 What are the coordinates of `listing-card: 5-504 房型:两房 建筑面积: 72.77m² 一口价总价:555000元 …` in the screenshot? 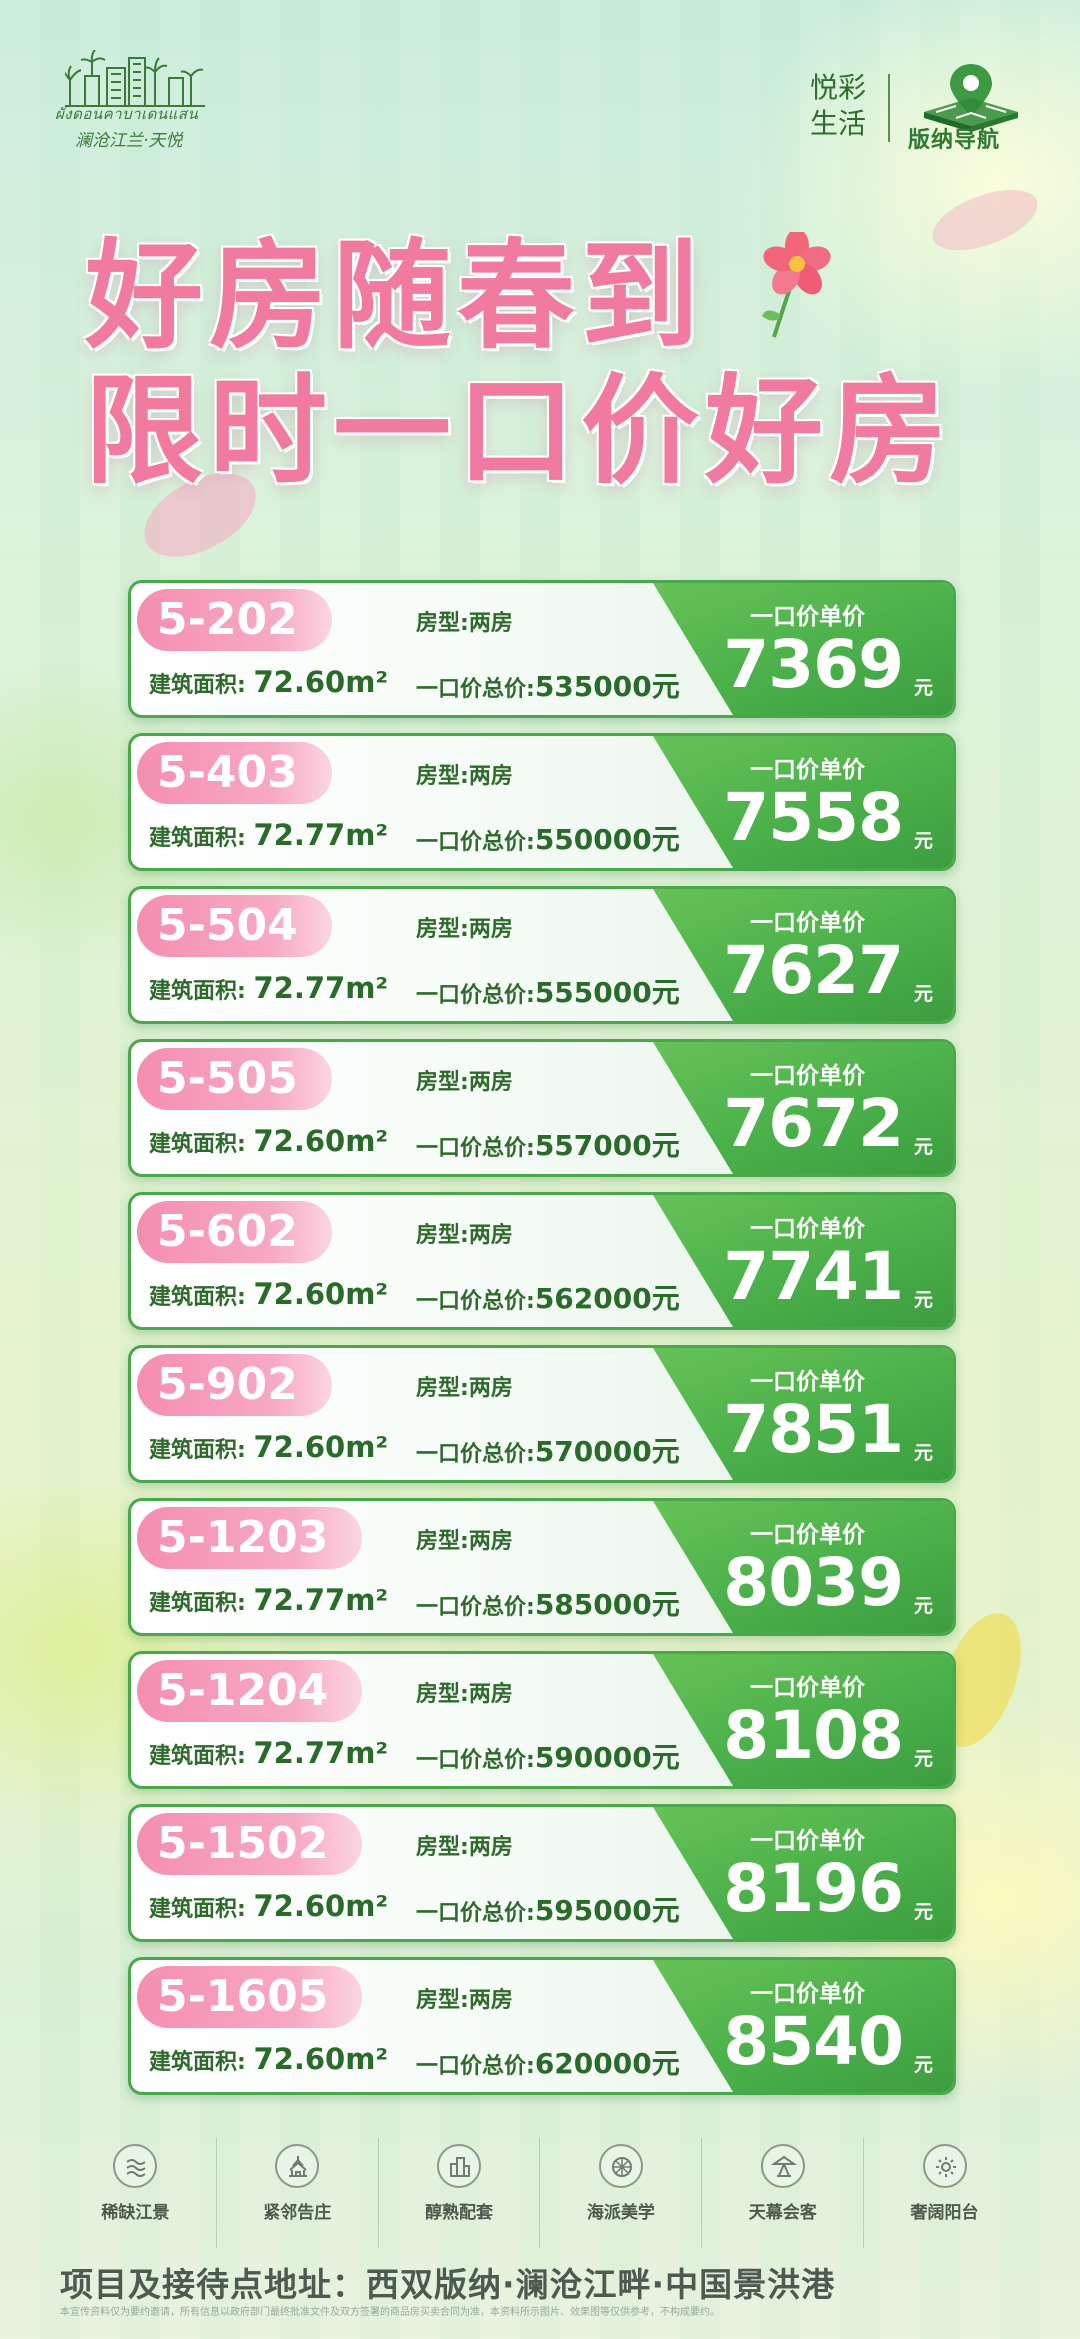 It's located at (542, 955).